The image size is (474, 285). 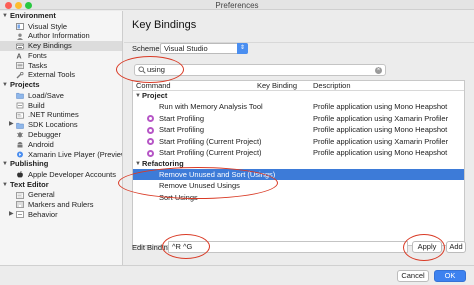 I want to click on behavior-icon, so click(x=20, y=215).